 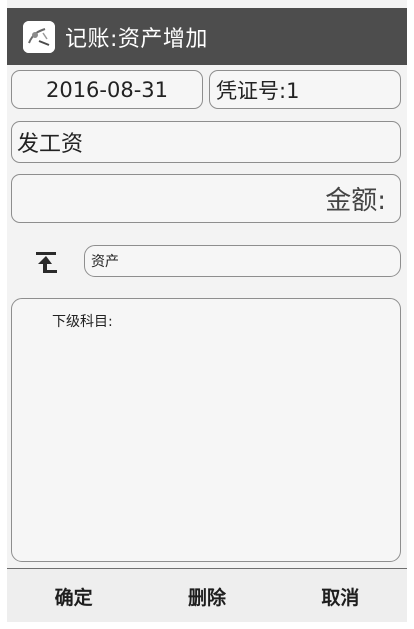 I want to click on frame-edge-left, so click(x=3, y=314).